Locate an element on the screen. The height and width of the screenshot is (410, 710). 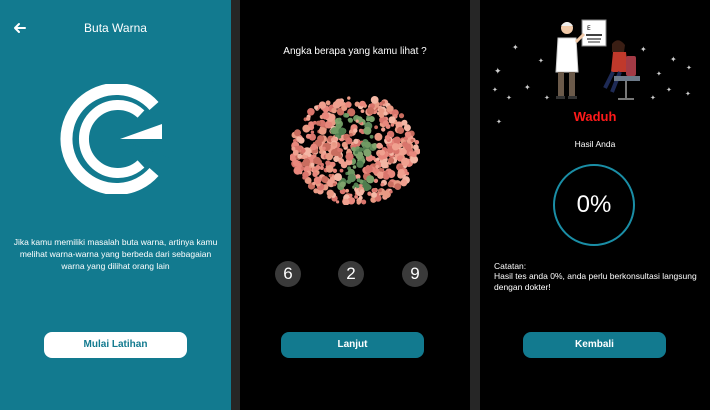
answer-option-2: 2 is located at coordinates (351, 274).